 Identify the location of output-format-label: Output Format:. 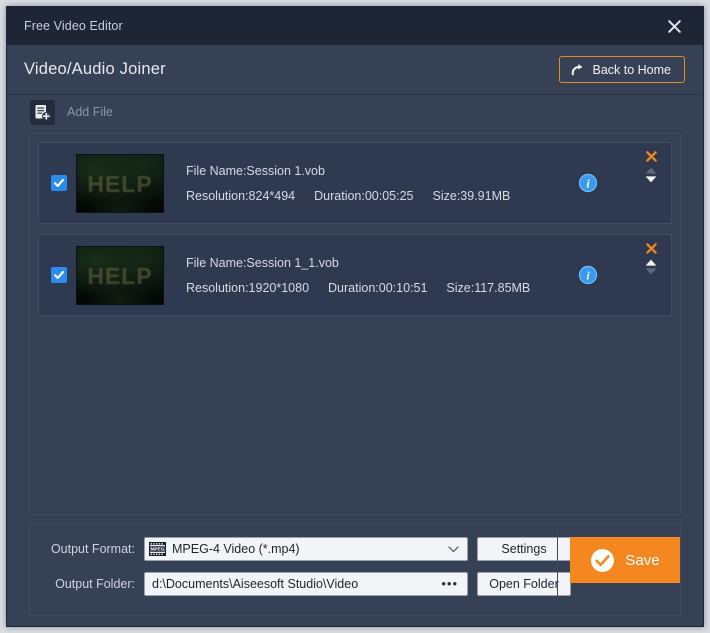
(92, 549).